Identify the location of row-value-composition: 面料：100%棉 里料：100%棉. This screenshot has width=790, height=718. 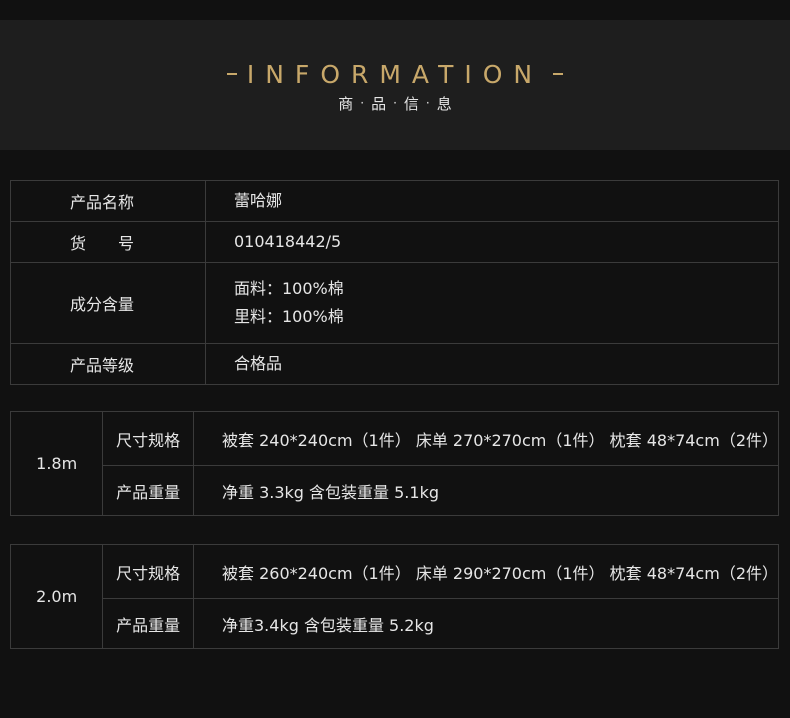
(492, 303).